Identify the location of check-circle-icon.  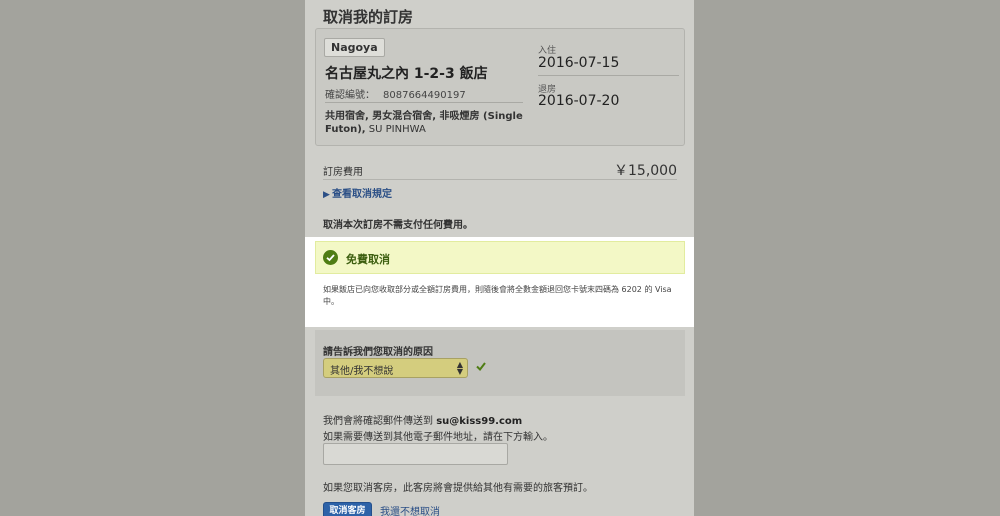
(330, 257).